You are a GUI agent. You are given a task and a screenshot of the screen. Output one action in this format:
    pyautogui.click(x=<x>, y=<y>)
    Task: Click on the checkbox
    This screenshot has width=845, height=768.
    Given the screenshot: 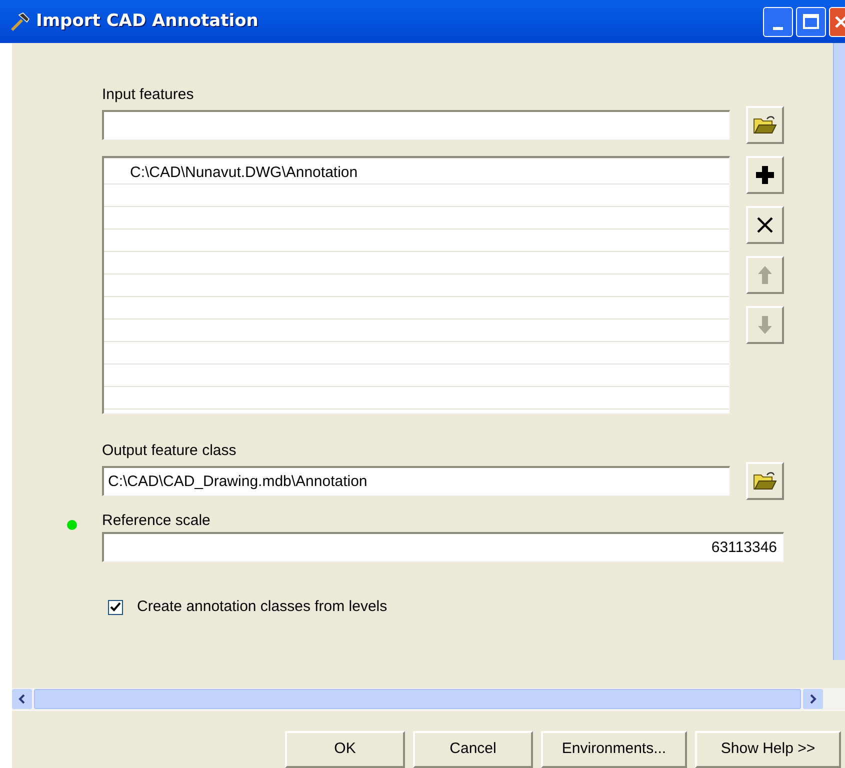 What is the action you would take?
    pyautogui.click(x=115, y=607)
    